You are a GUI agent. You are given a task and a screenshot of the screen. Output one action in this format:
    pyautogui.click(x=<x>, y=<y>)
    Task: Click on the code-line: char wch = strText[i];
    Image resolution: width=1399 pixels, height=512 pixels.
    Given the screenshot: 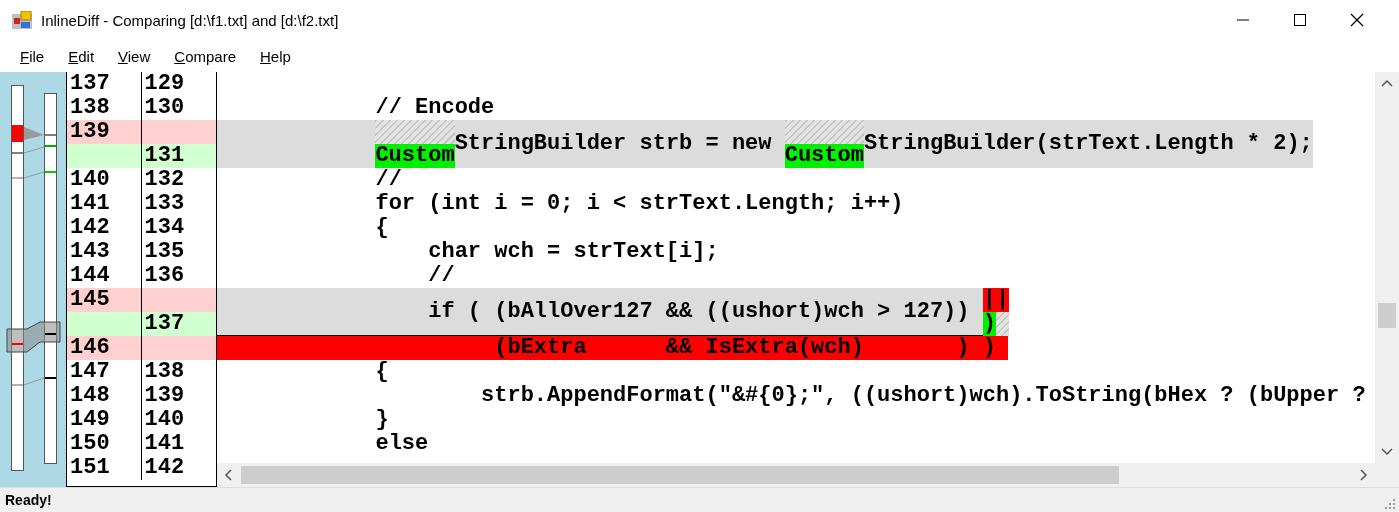 What is the action you would take?
    pyautogui.click(x=573, y=252)
    